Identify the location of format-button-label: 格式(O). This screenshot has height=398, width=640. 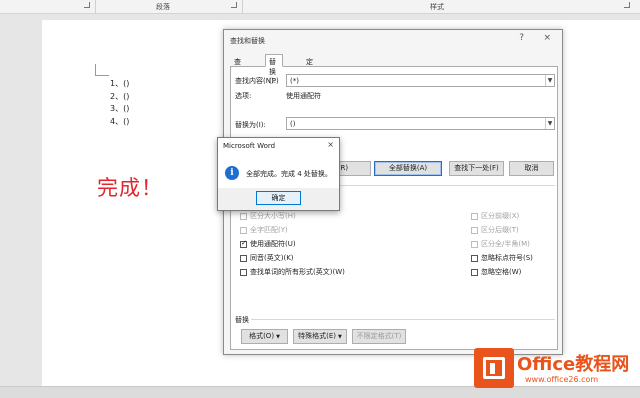
(262, 336).